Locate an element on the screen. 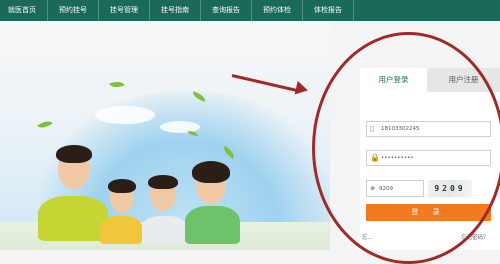 The height and width of the screenshot is (264, 500). nav-item-appointment: 预约挂号 is located at coordinates (73, 10).